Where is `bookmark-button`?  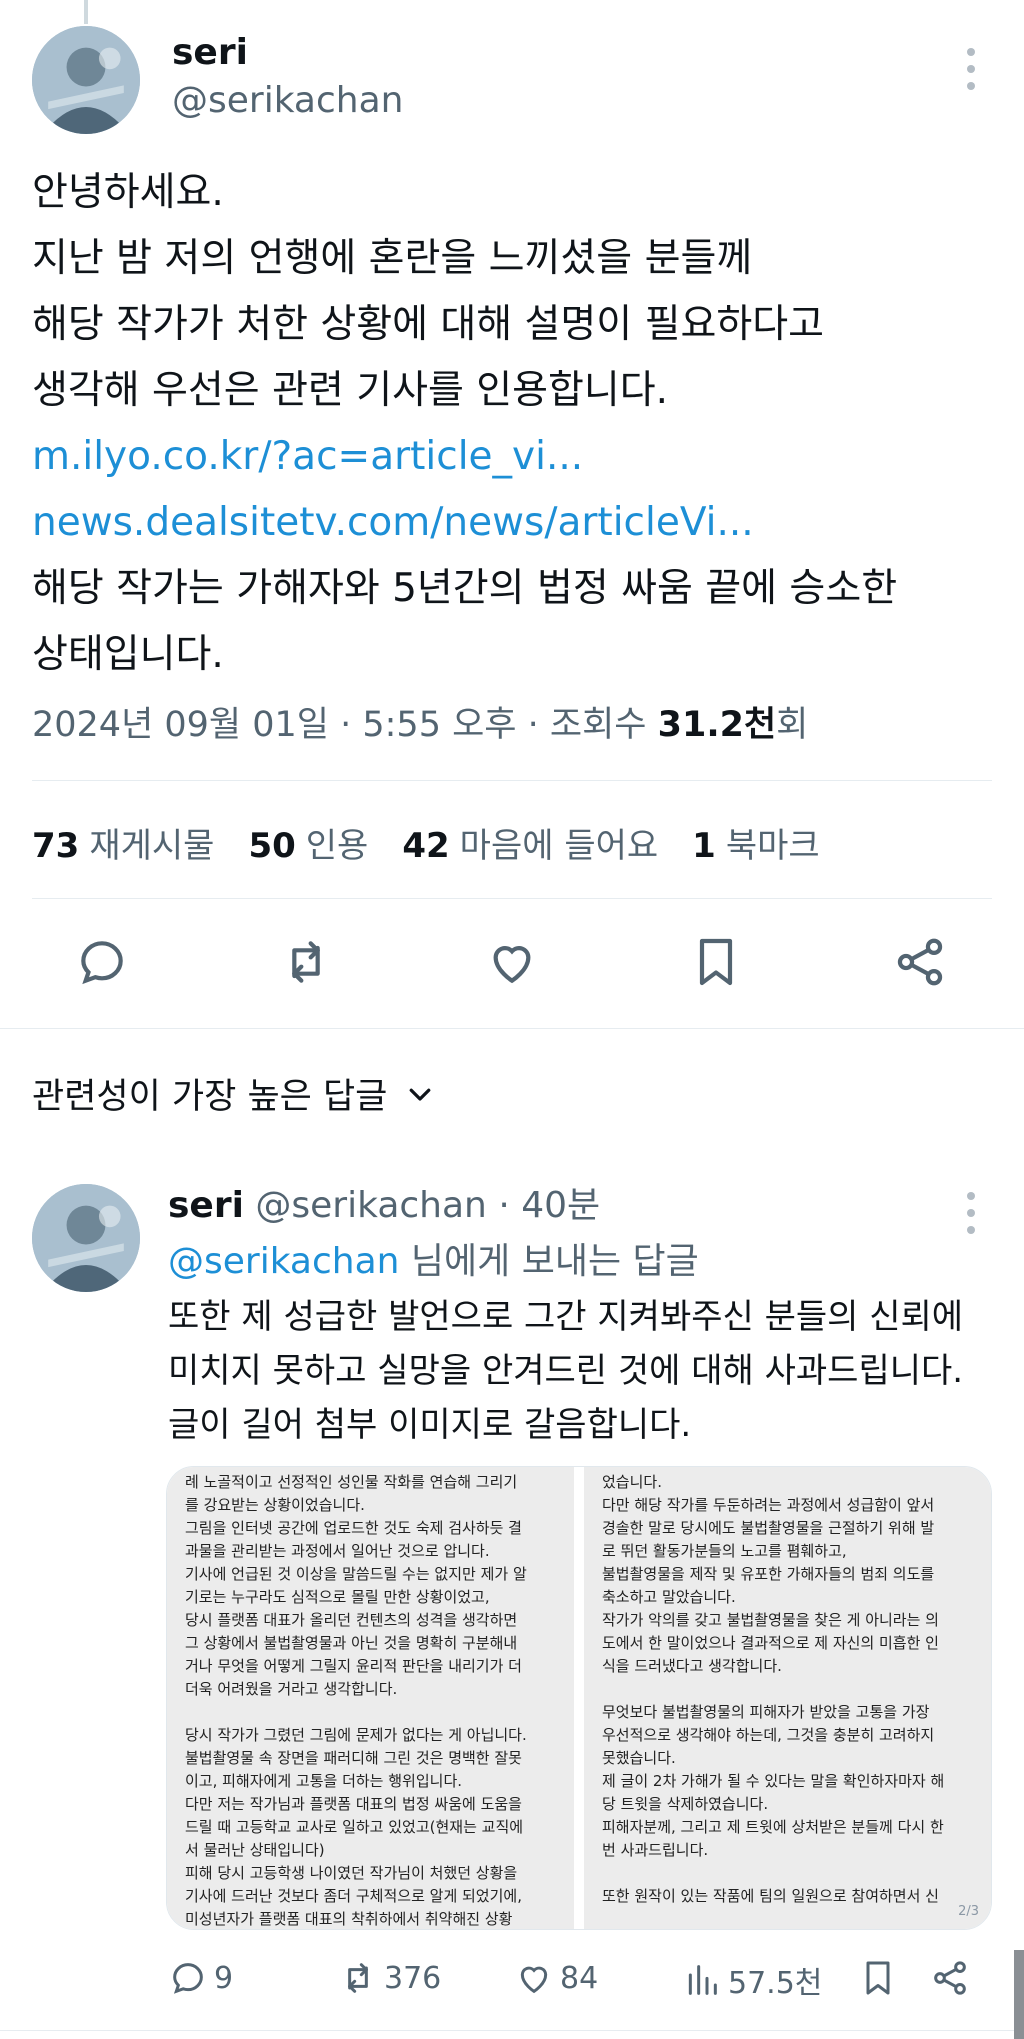
bookmark-button is located at coordinates (878, 1978).